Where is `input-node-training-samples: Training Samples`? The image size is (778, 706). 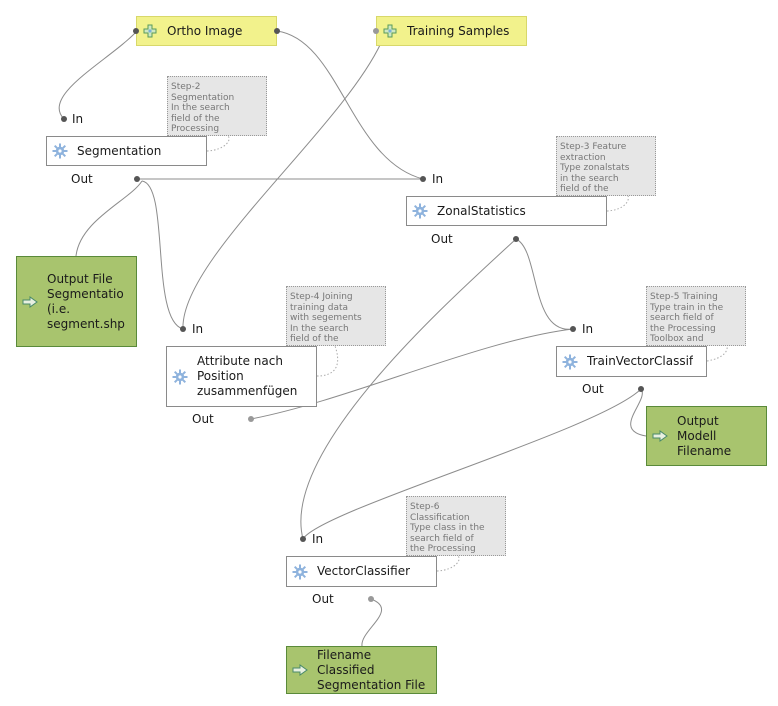
input-node-training-samples: Training Samples is located at coordinates (451, 31).